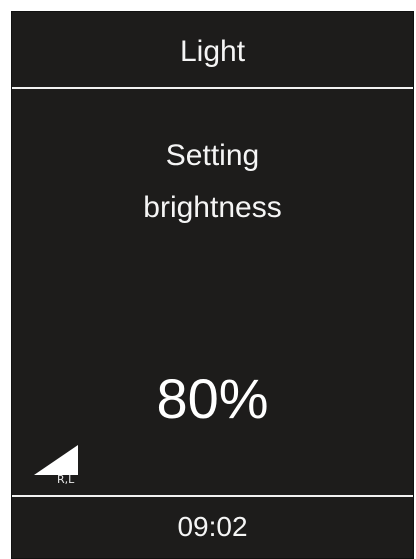  Describe the element at coordinates (212, 496) in the screenshot. I see `footer-divider` at that location.